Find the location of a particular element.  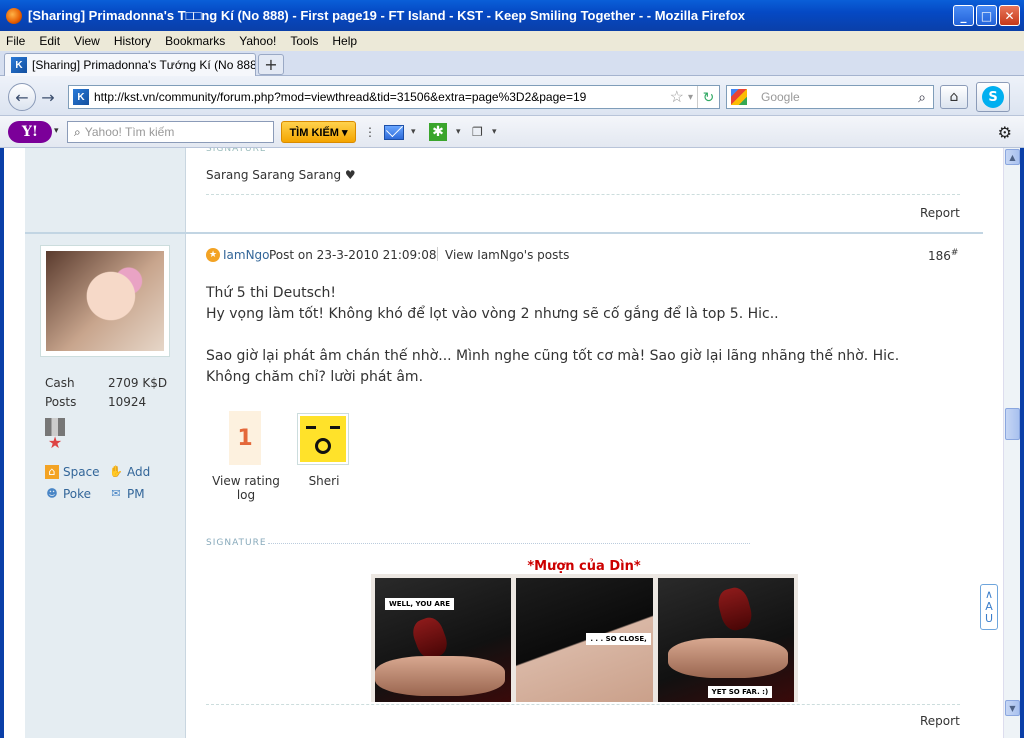

comic-panel-2: . . . SO CLOSE, is located at coordinates (584, 640).